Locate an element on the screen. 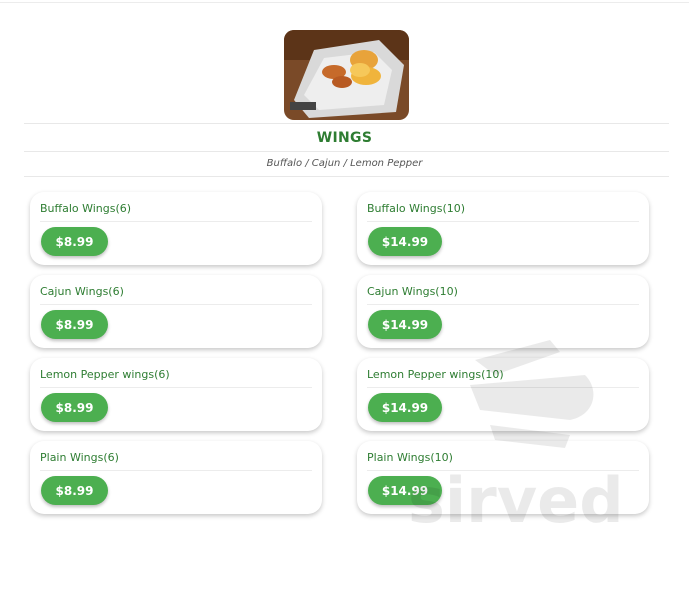 Image resolution: width=689 pixels, height=597 pixels. menu-item-card: Buffalo Wings(10) $14.99 is located at coordinates (503, 228).